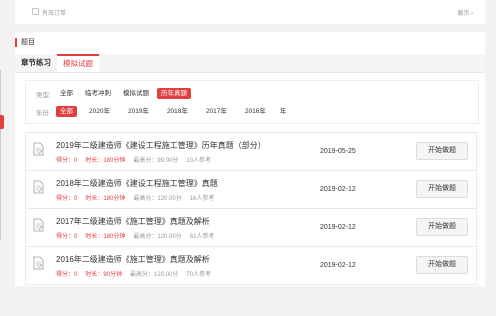  Describe the element at coordinates (66, 111) in the screenshot. I see `year-chip-all: 全部` at that location.